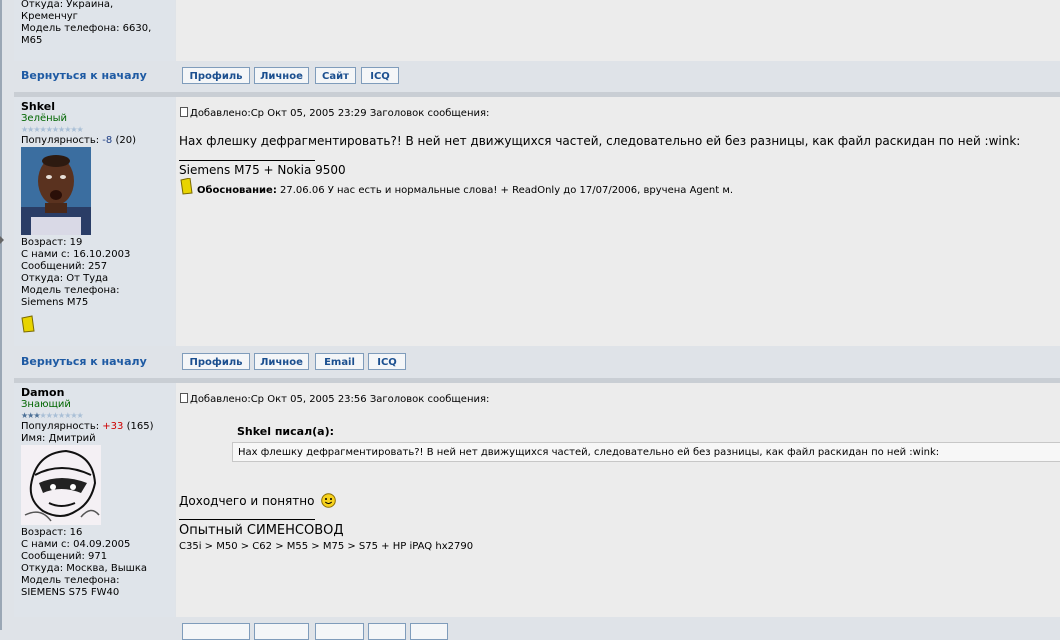 The height and width of the screenshot is (640, 1060). I want to click on moderation-label: Обоснование:, so click(237, 190).